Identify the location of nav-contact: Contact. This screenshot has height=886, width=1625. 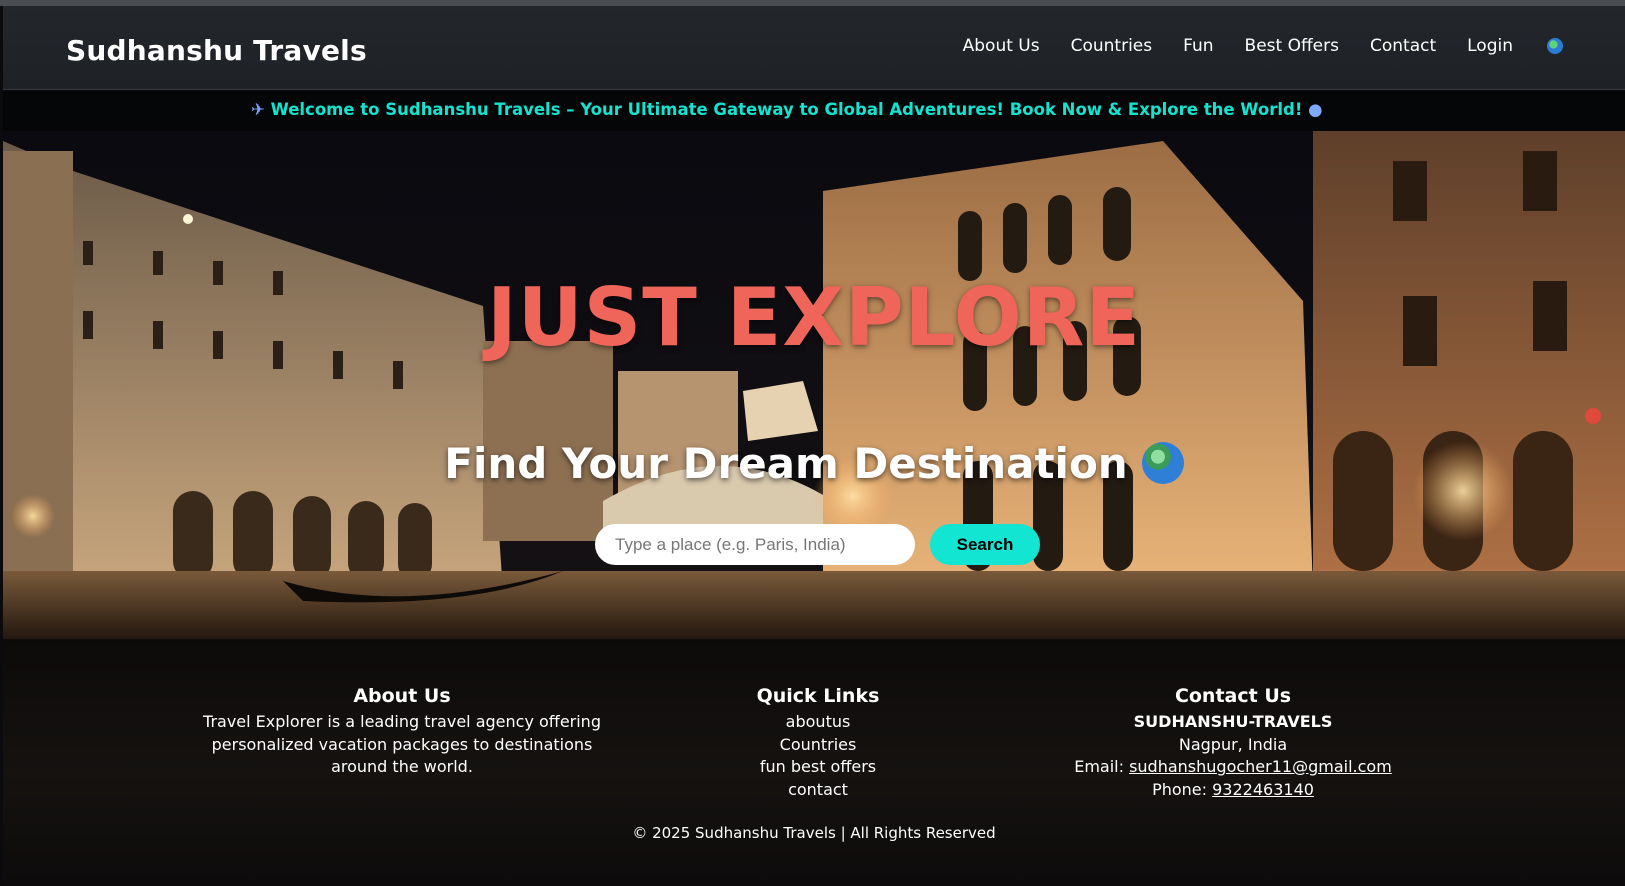
(1403, 46).